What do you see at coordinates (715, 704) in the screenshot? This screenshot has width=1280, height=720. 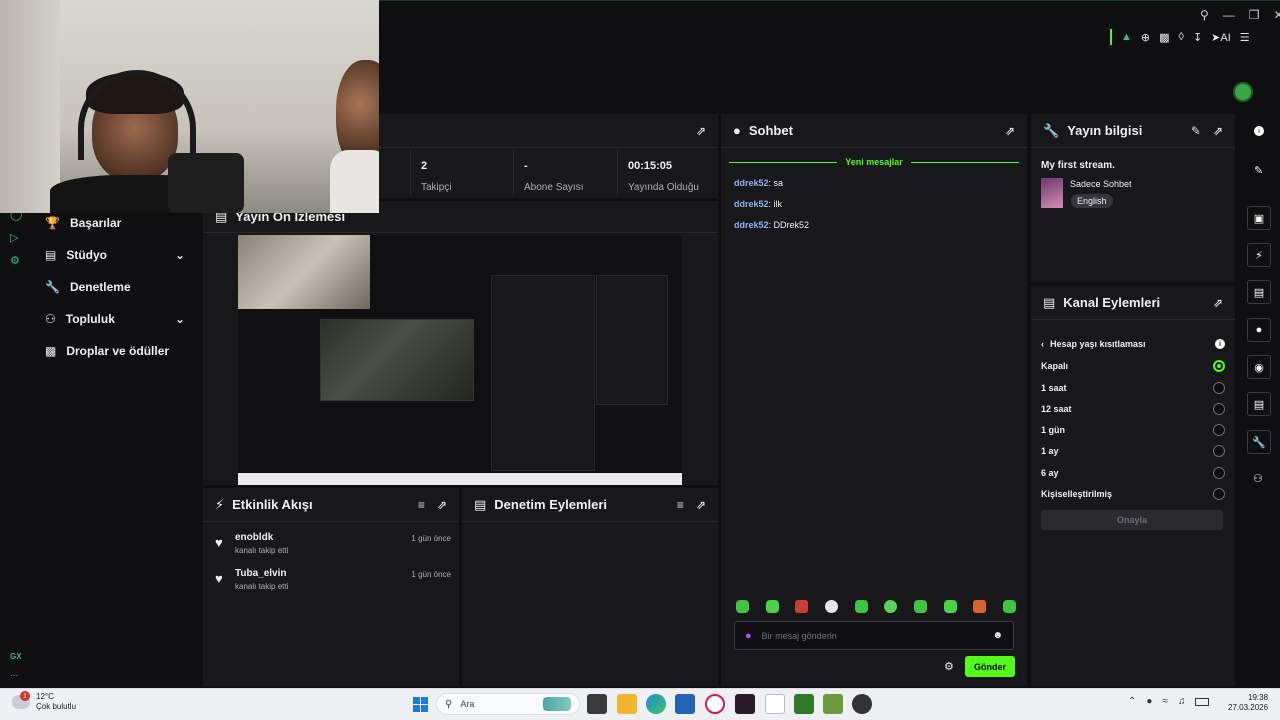 I see `opera-gx-icon` at bounding box center [715, 704].